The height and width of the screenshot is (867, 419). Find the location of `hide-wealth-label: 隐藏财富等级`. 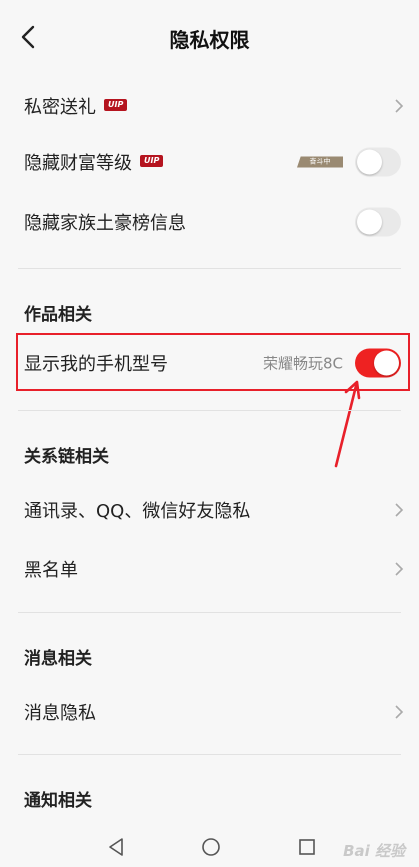

hide-wealth-label: 隐藏财富等级 is located at coordinates (78, 163).